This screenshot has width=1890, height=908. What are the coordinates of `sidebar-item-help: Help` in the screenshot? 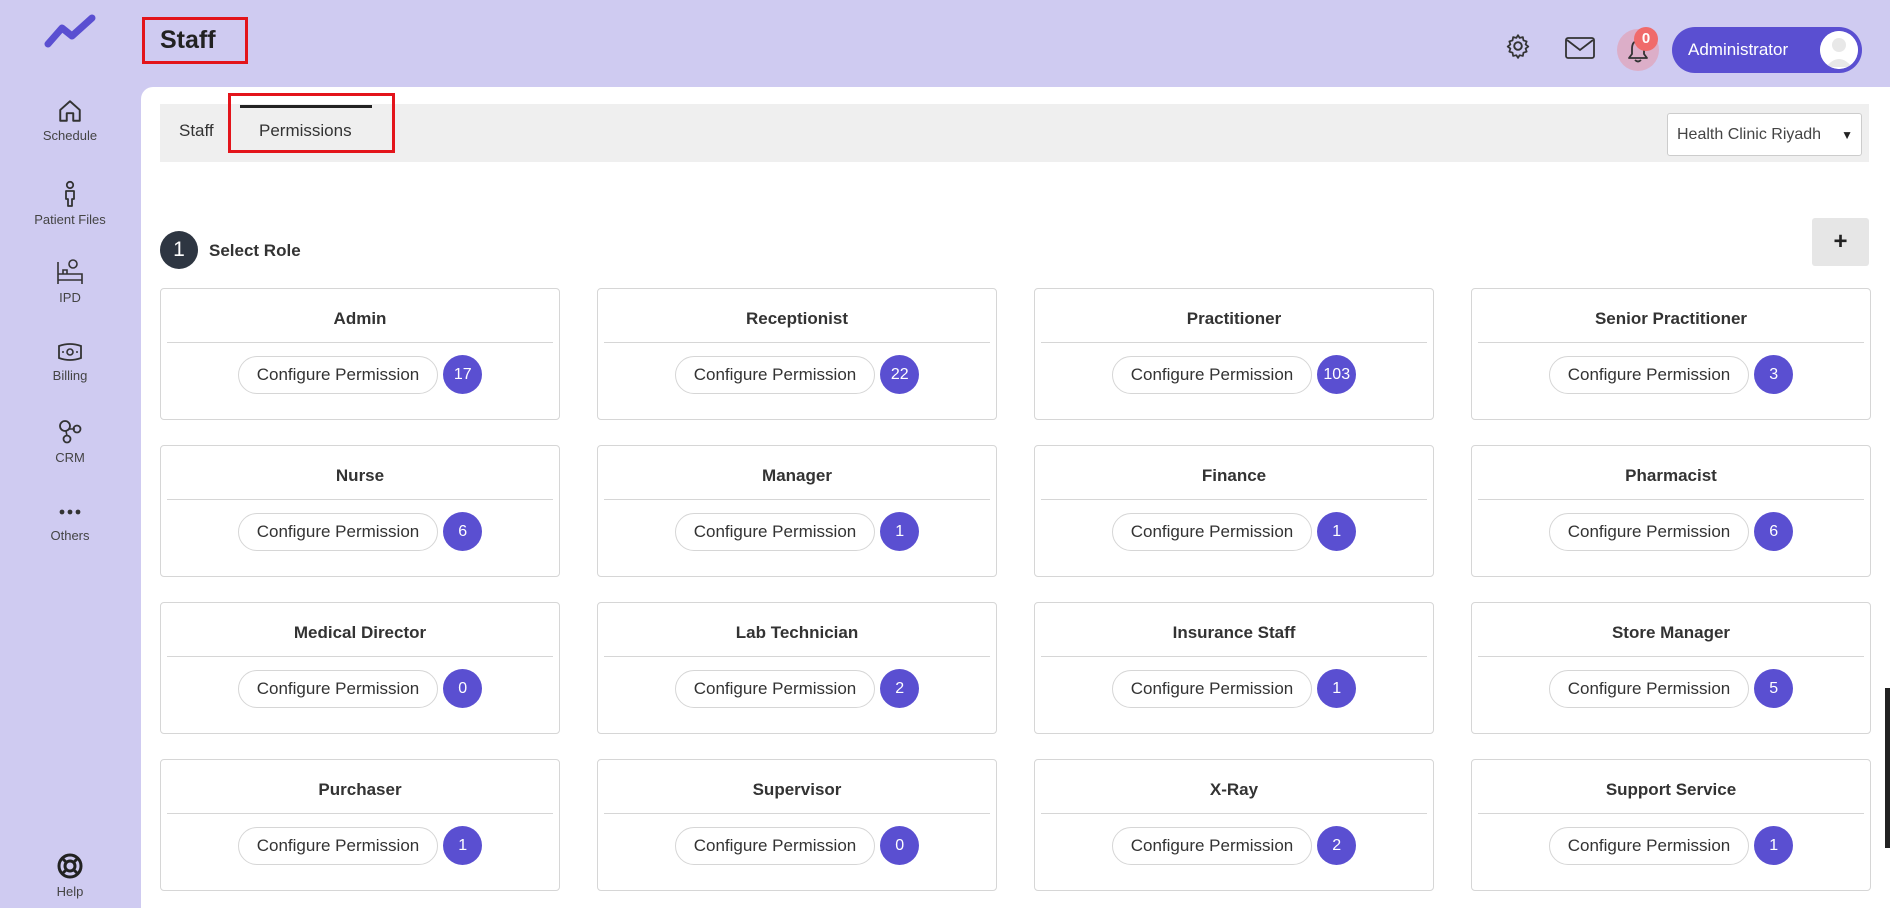 It's located at (70, 875).